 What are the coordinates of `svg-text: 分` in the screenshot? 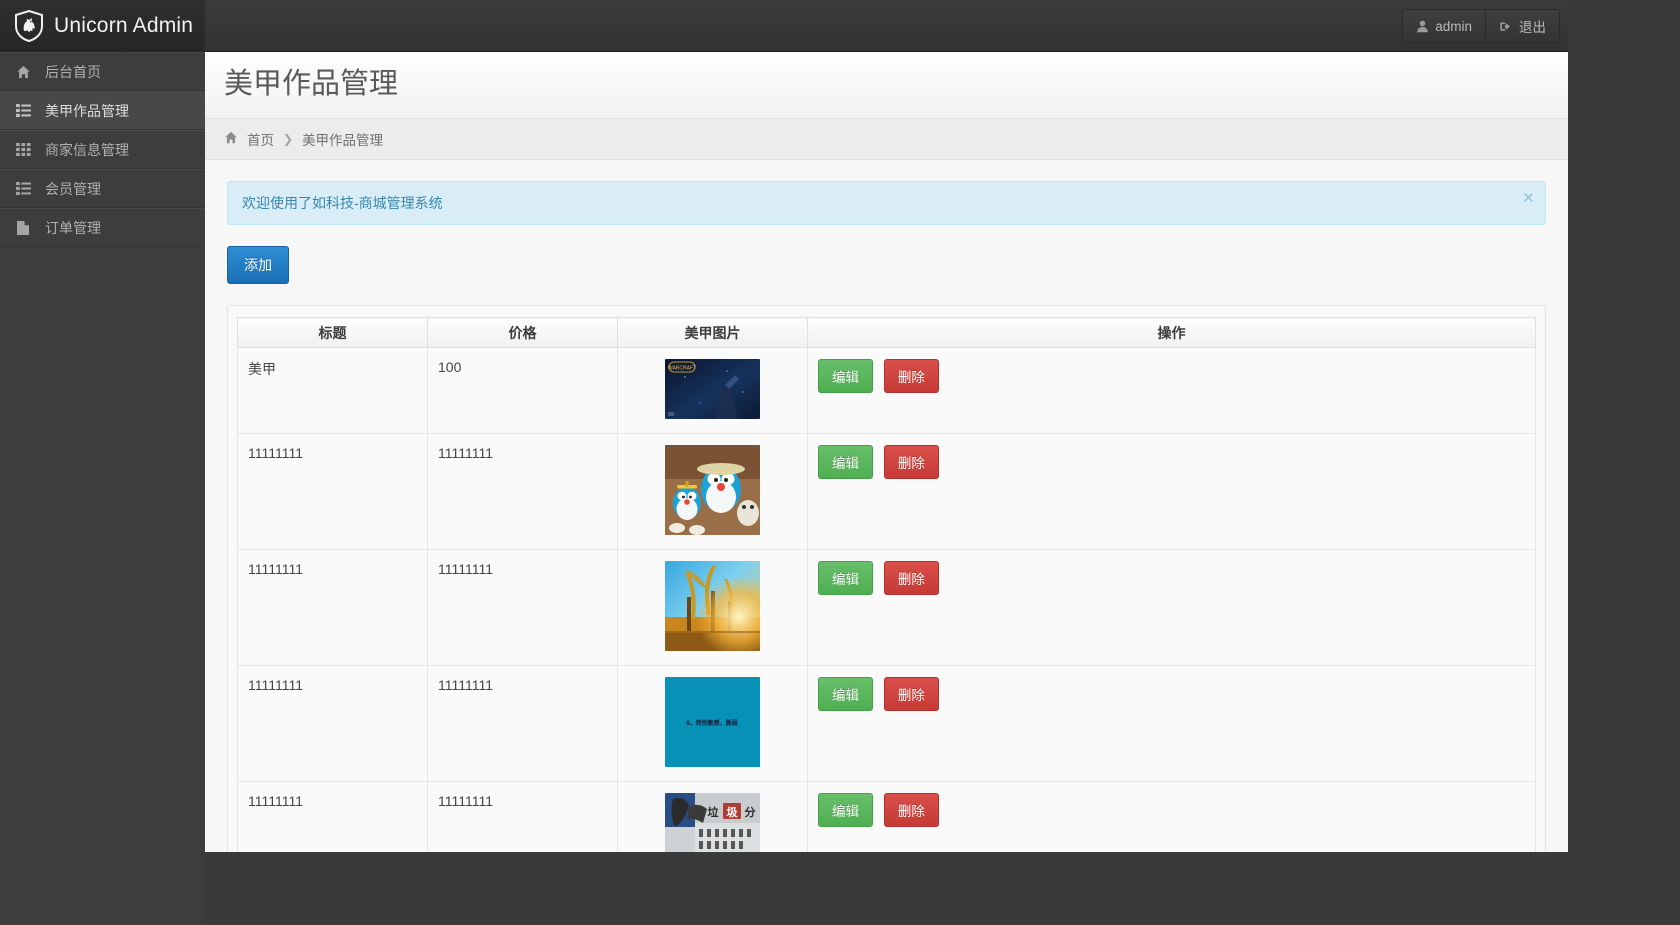 It's located at (750, 812).